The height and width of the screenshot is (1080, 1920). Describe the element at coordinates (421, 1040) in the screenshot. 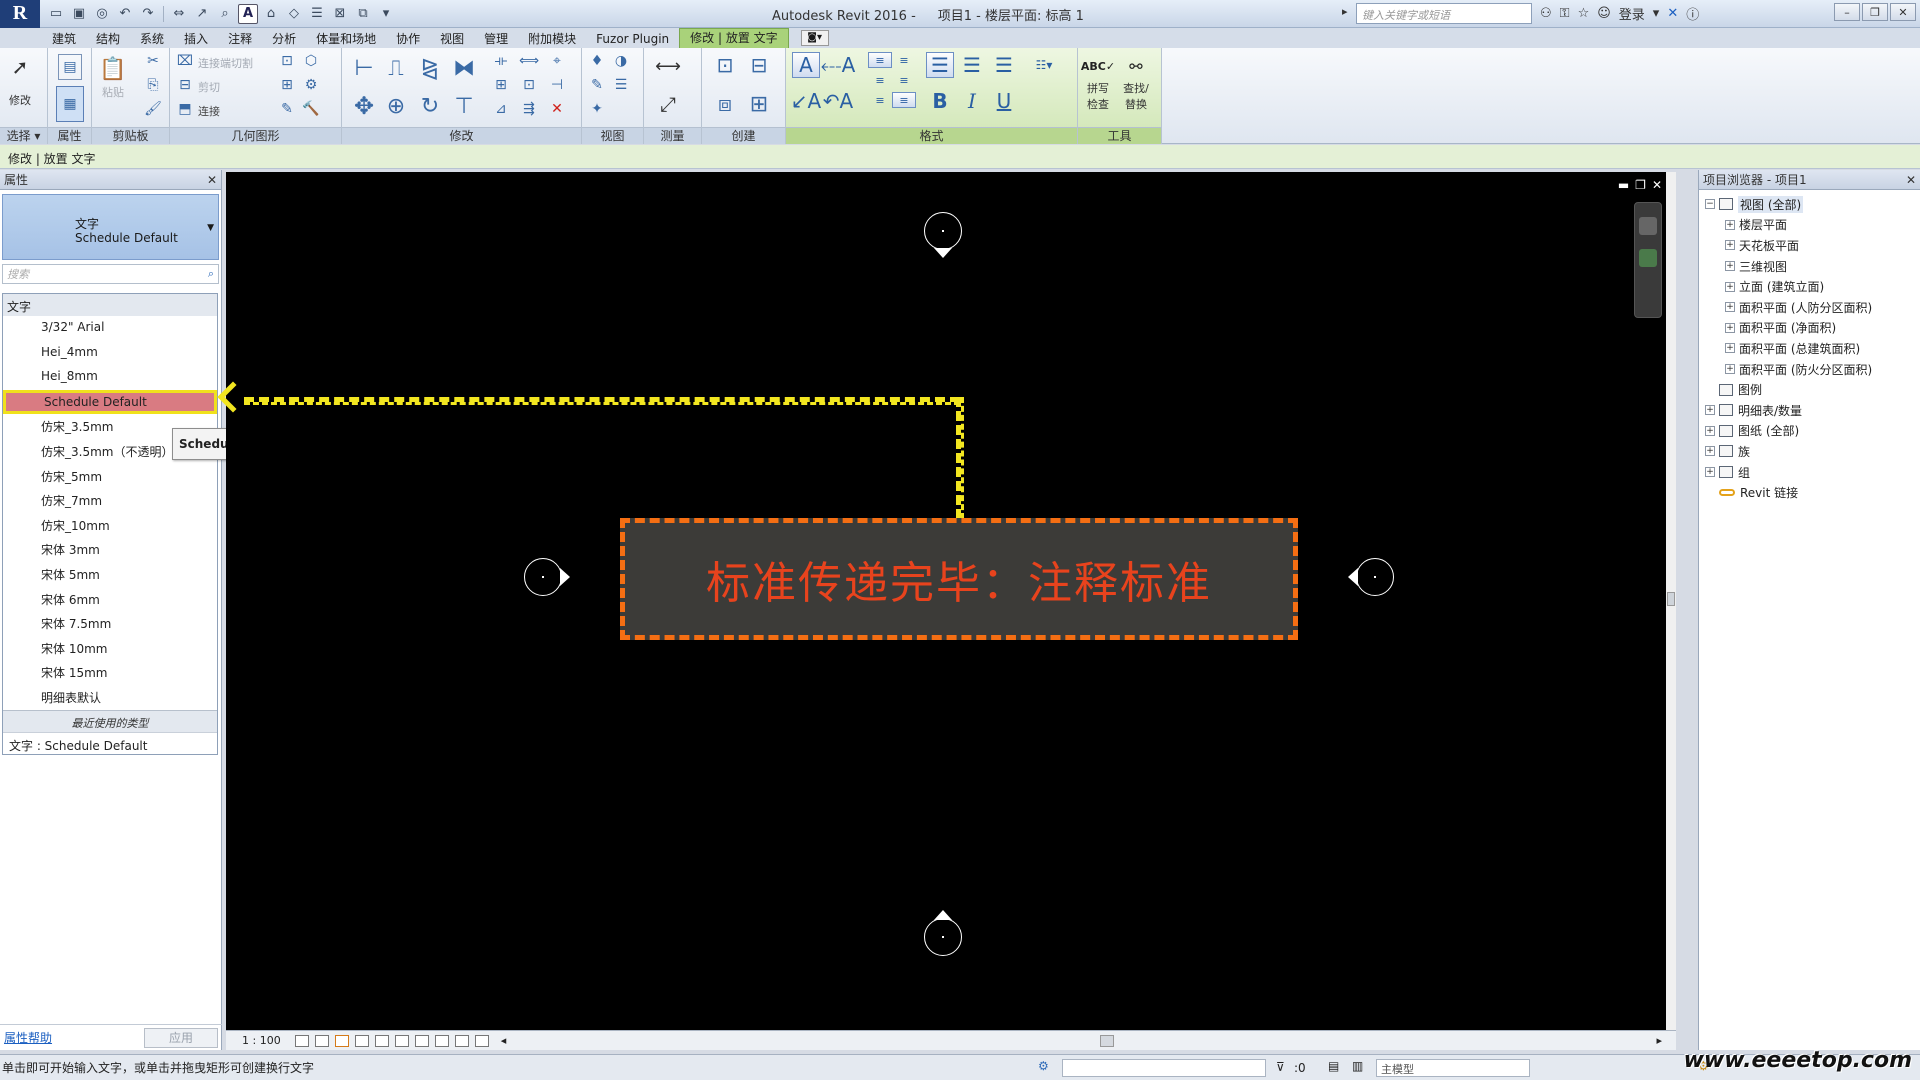

I see `temp-hide-icon` at that location.